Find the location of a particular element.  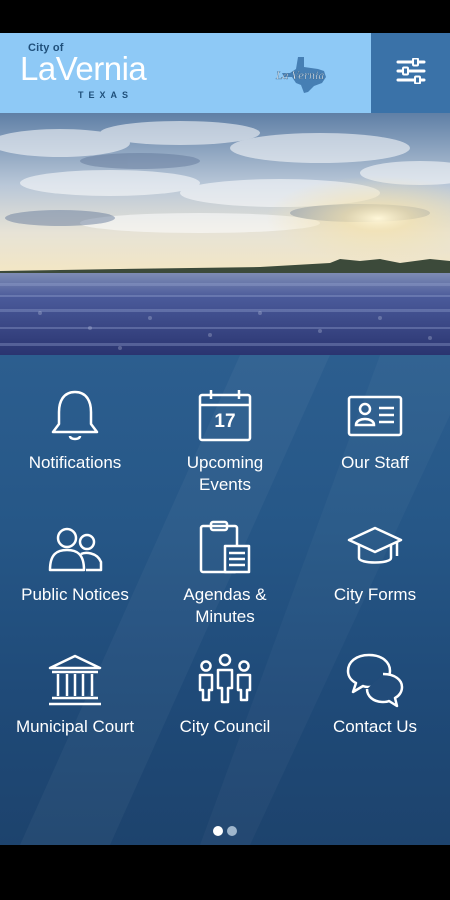

menu-button is located at coordinates (410, 73).